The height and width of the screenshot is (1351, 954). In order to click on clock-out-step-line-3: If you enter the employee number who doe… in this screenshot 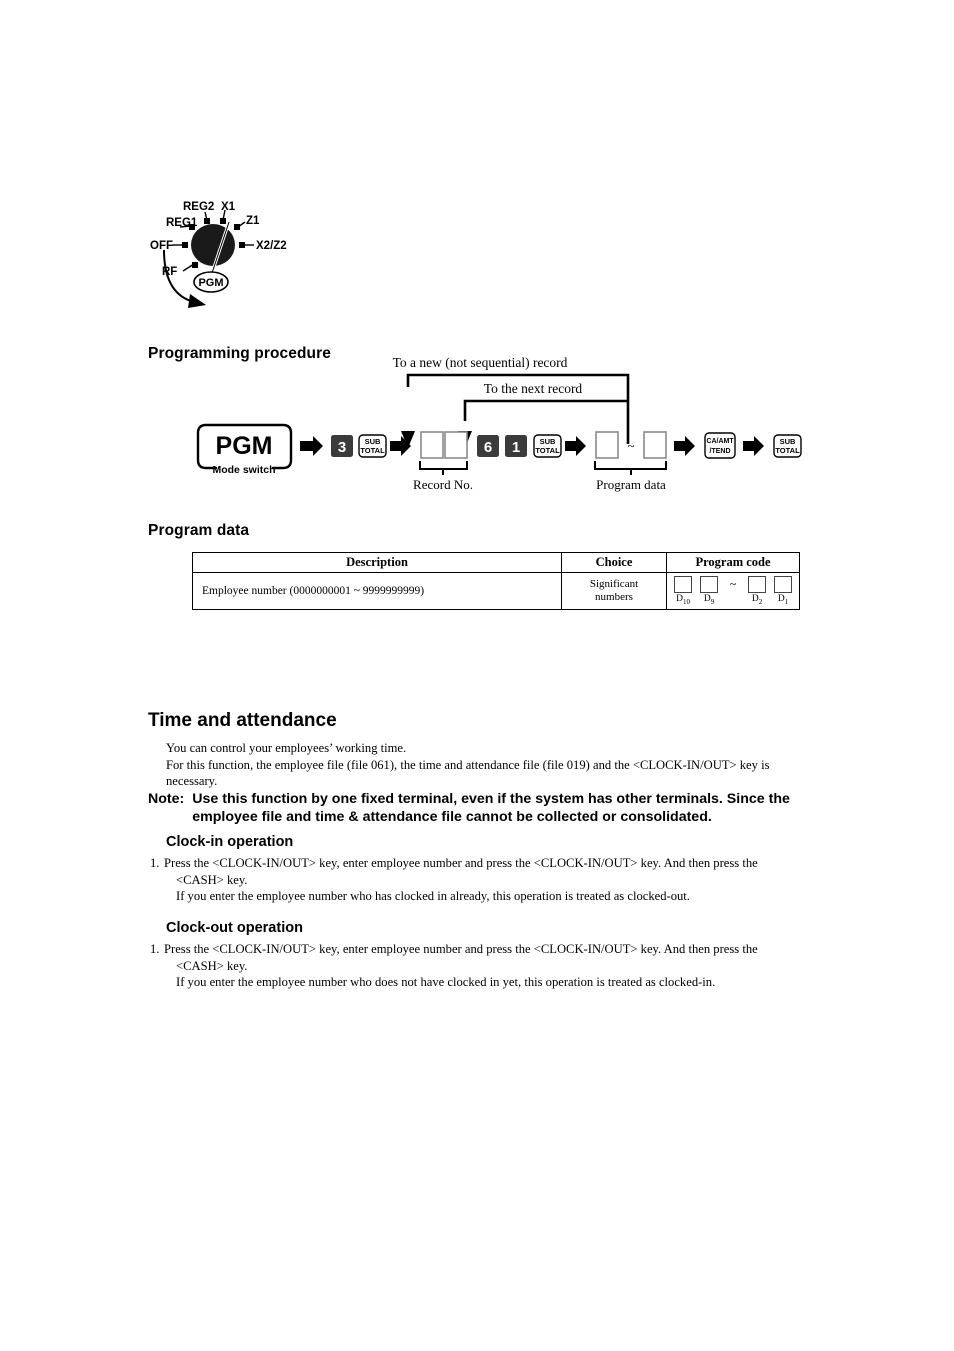, I will do `click(446, 982)`.